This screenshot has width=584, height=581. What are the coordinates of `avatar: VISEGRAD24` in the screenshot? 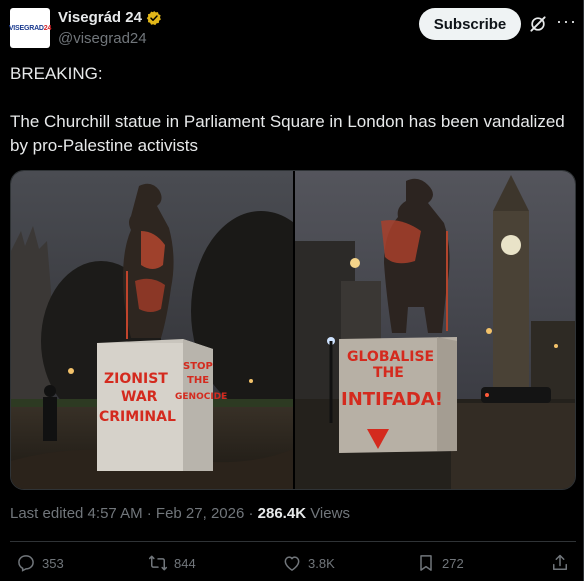 It's located at (30, 28).